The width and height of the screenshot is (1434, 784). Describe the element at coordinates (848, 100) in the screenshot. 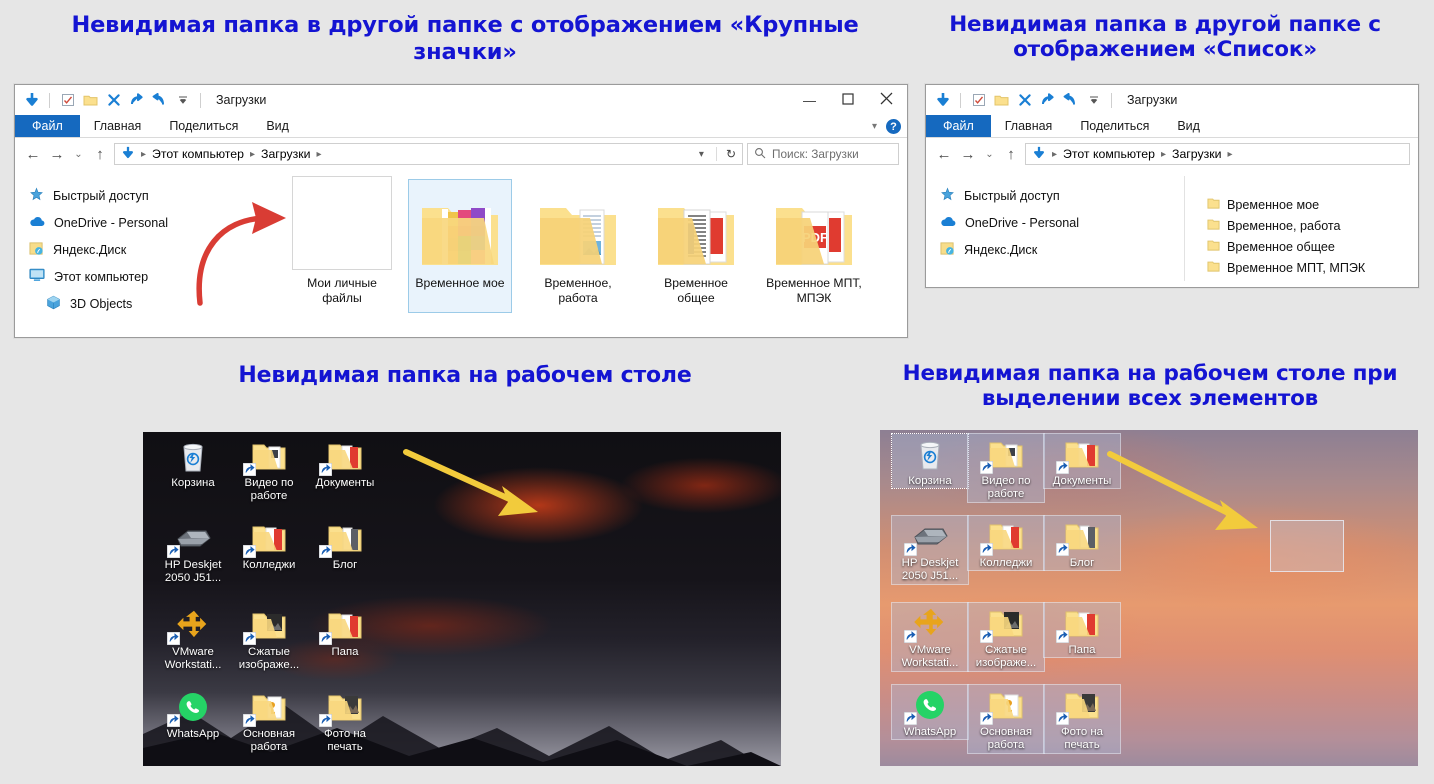

I see `maximize-button` at that location.